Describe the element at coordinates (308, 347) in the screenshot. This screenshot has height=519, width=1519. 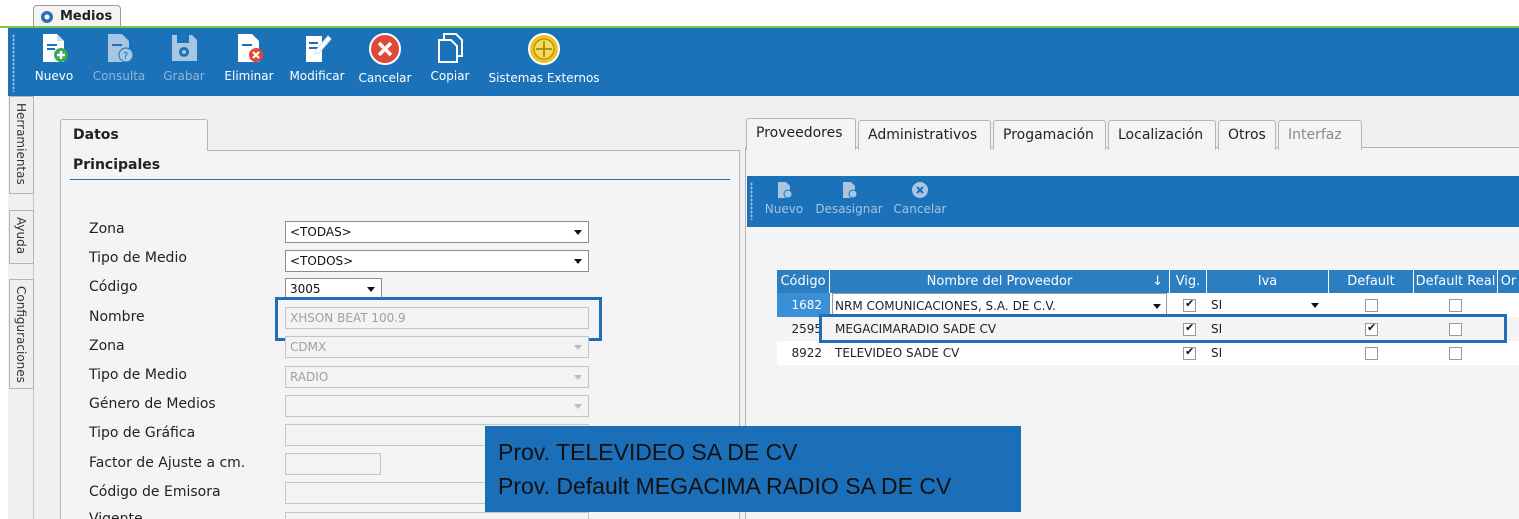
I see `zona-detail-value: CDMX` at that location.